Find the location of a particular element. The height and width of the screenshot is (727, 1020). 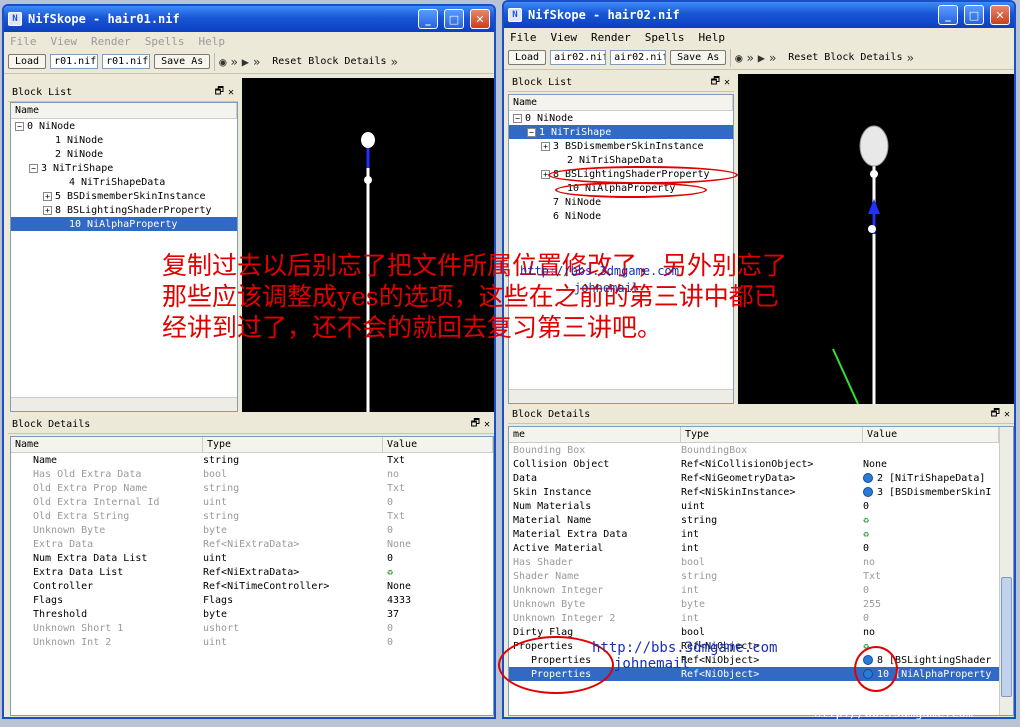

detail-row: Unknown Byte byte 0 is located at coordinates (252, 530).